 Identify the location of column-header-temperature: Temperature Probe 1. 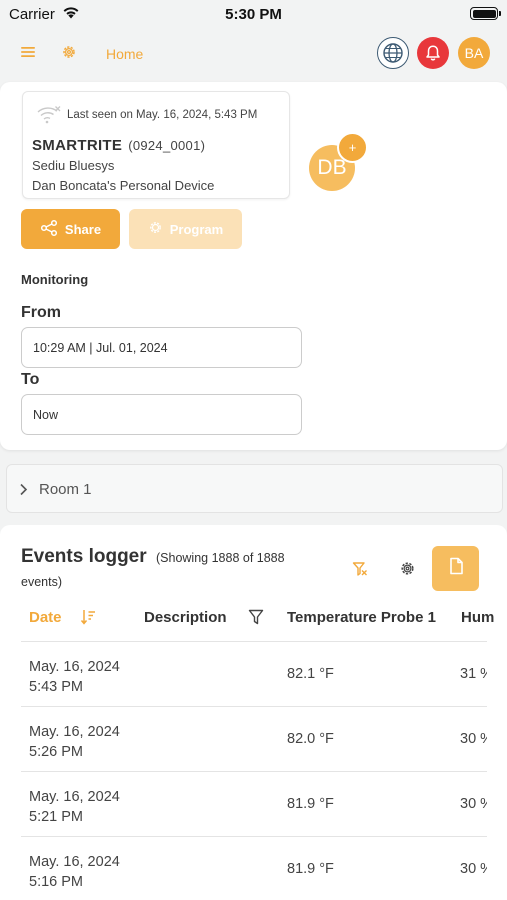
(361, 617).